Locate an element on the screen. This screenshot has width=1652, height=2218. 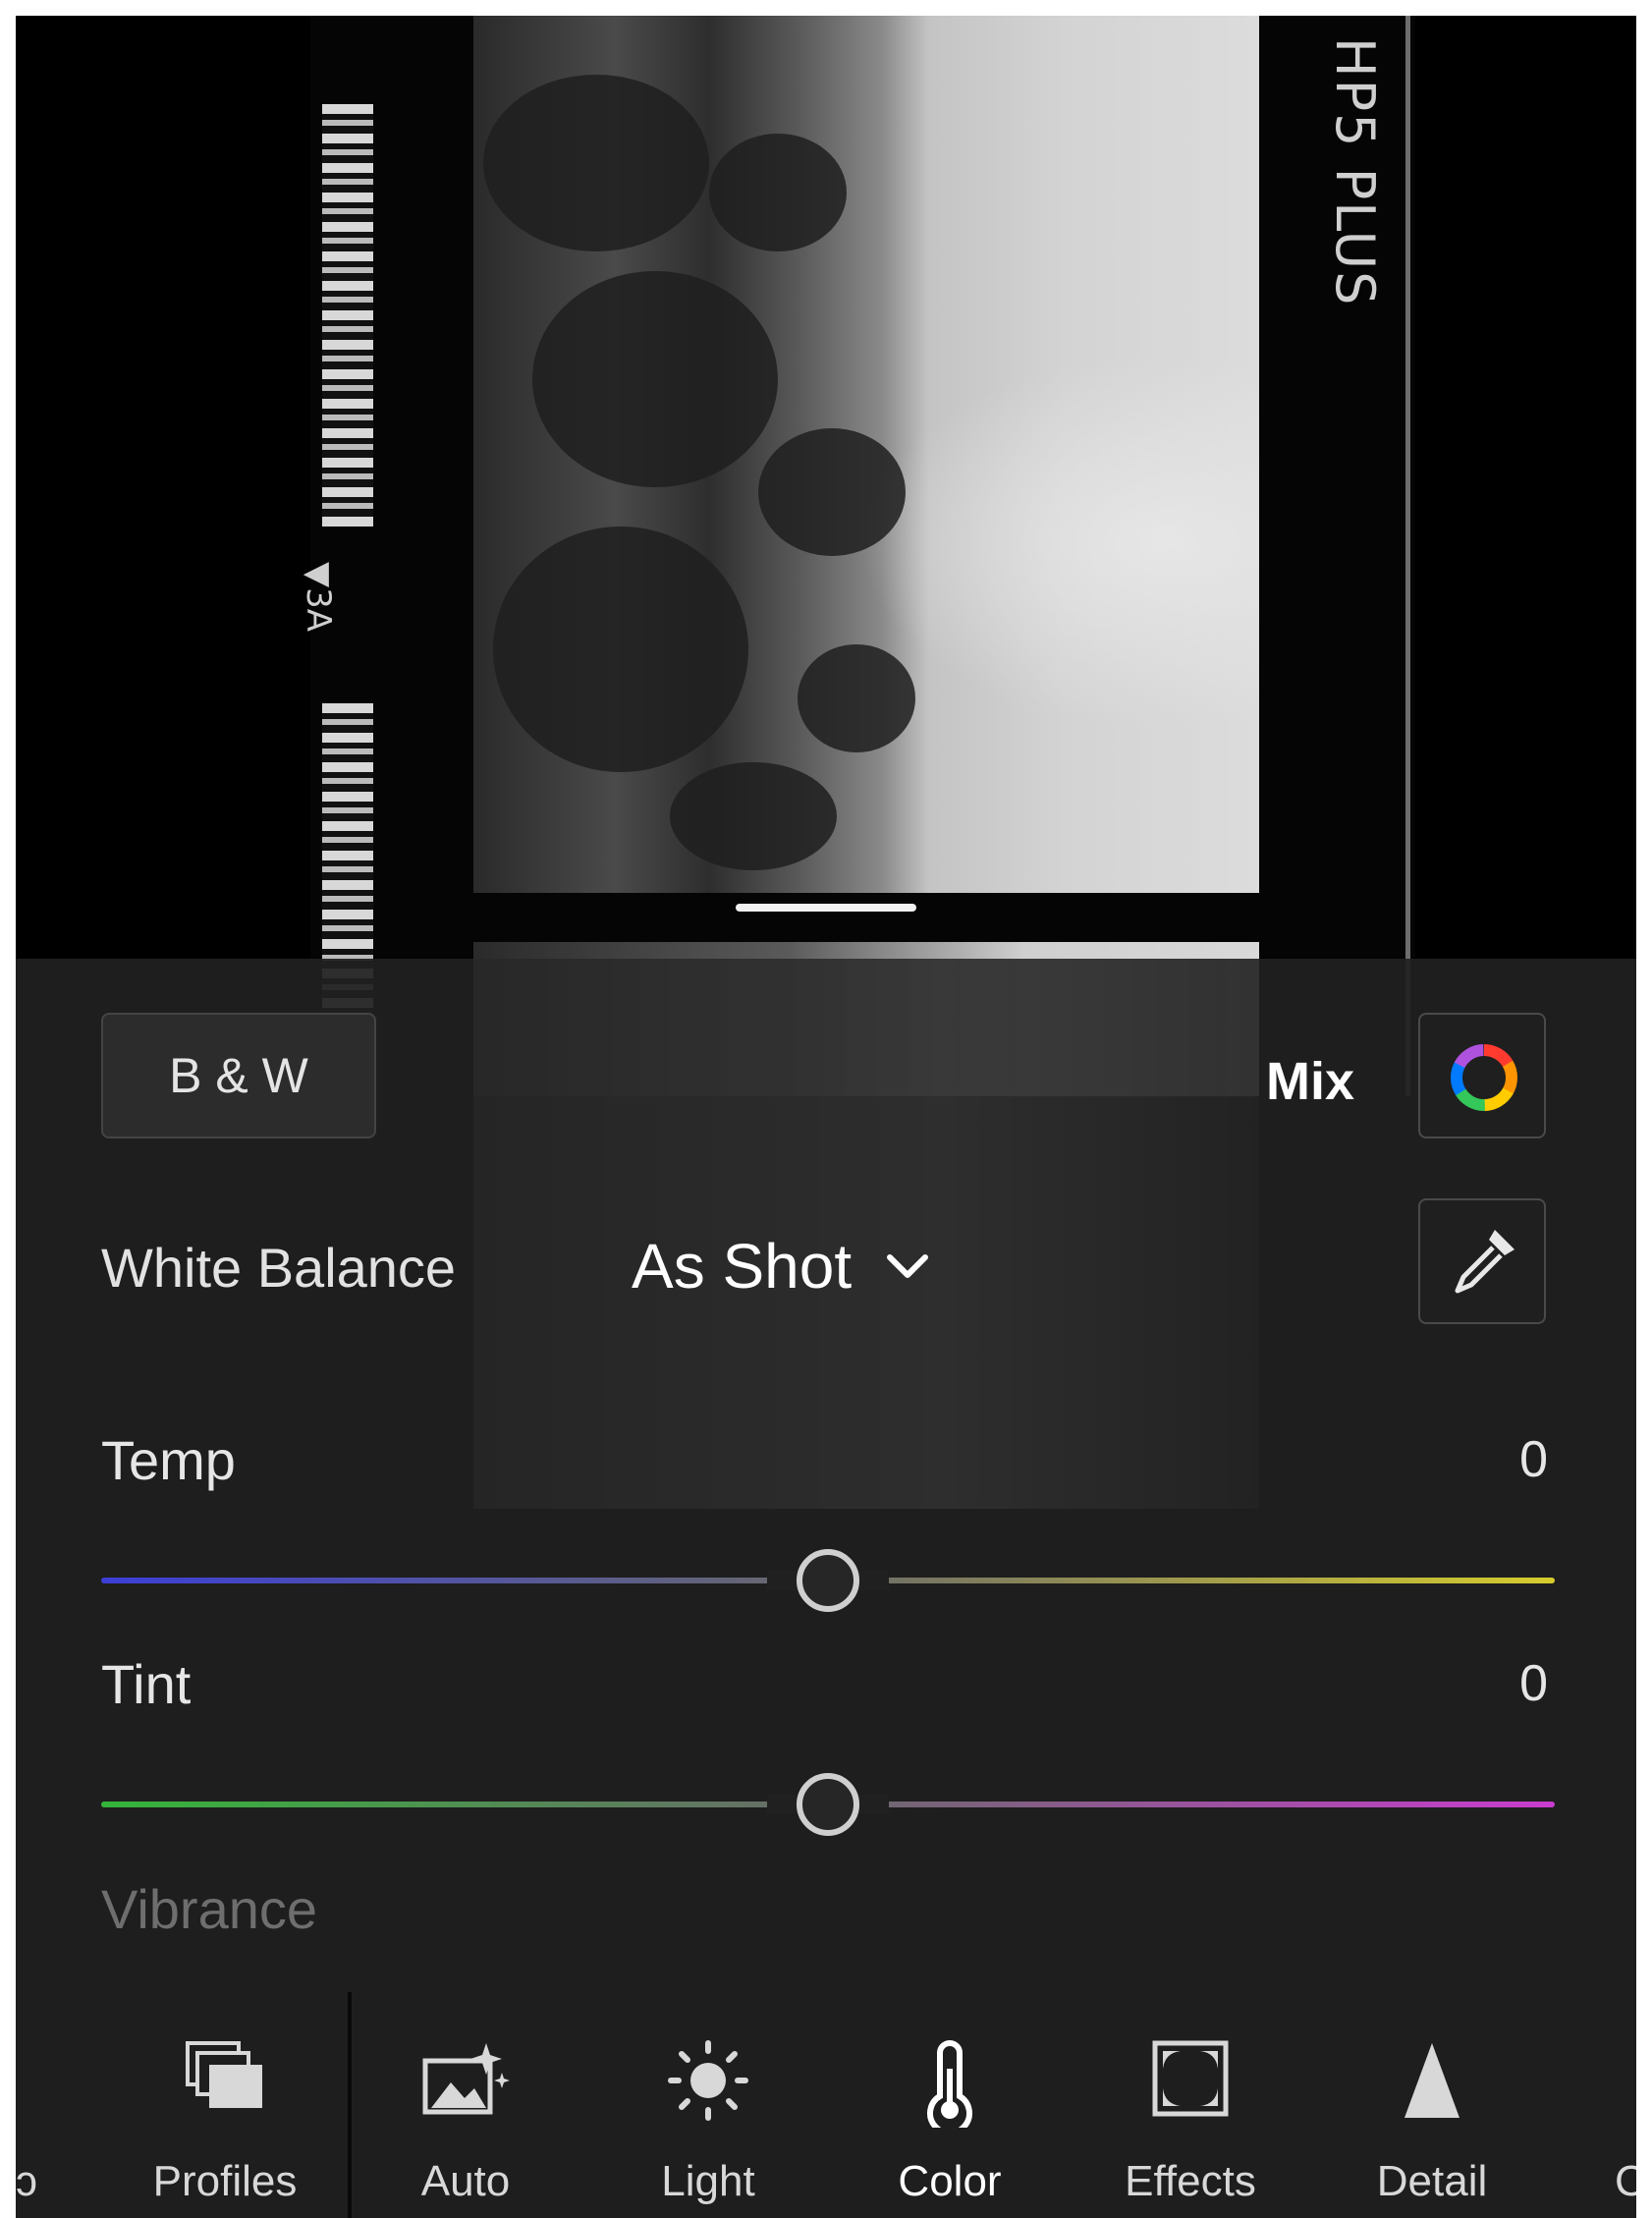
tint-label: Tint is located at coordinates (146, 1684).